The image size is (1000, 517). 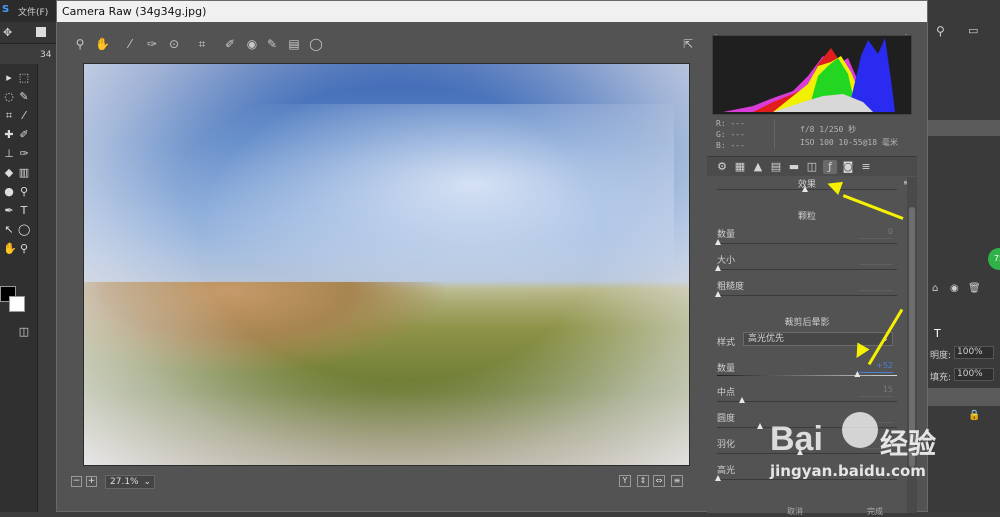 I want to click on shape-tool-icon: ◯, so click(x=24, y=230).